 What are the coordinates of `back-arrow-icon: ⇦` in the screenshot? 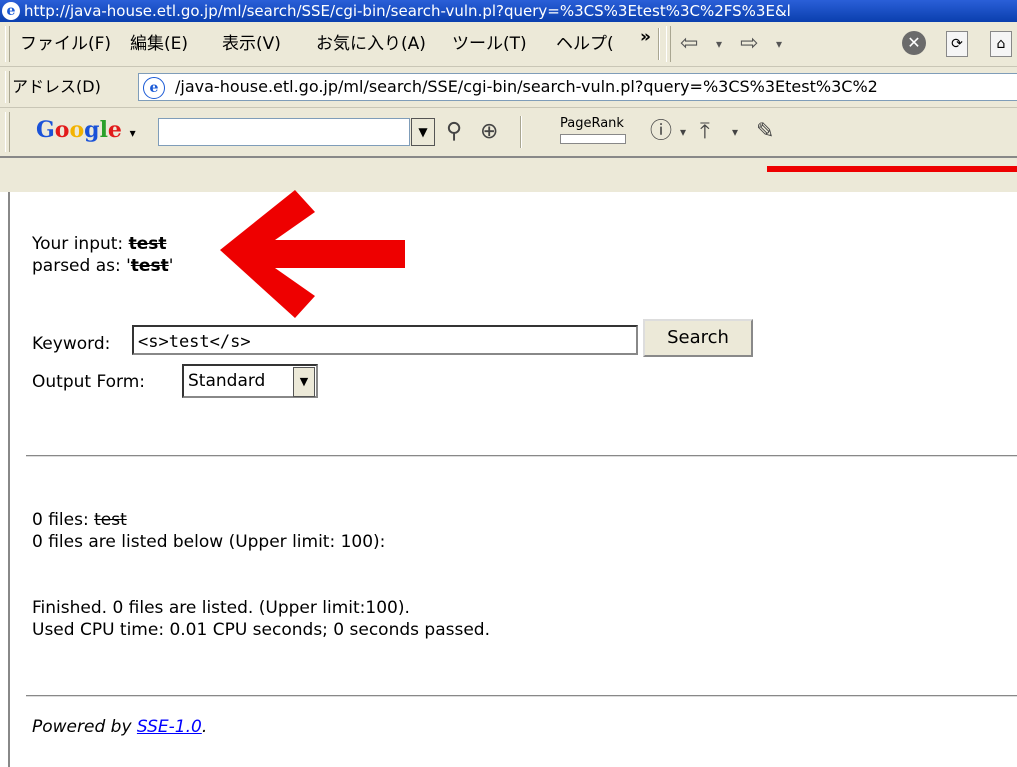 It's located at (689, 44).